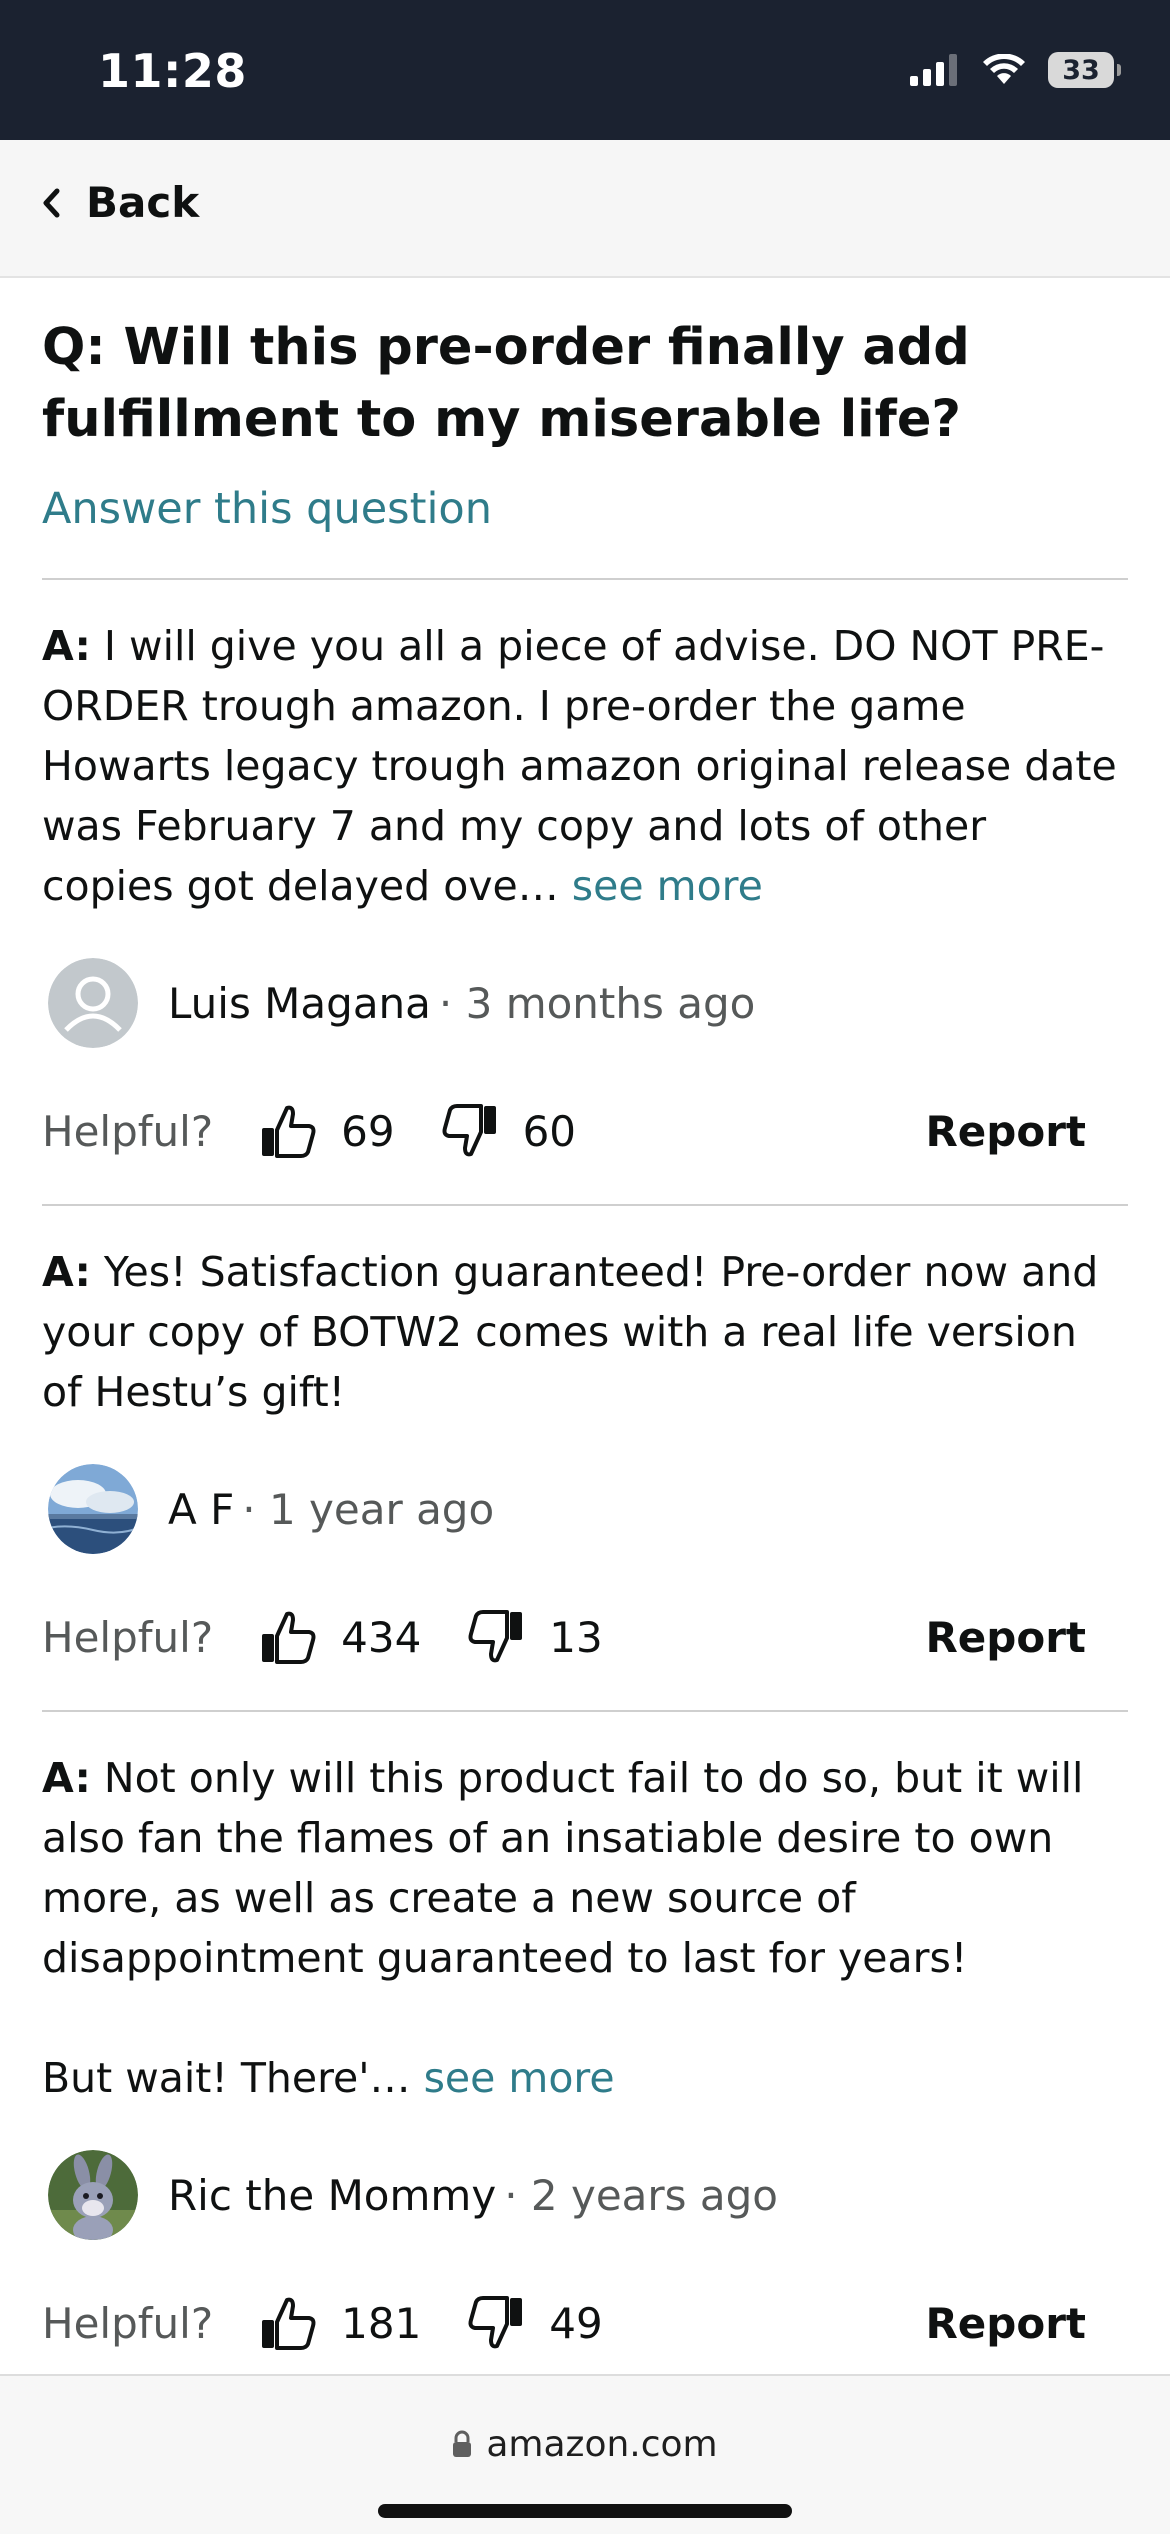  Describe the element at coordinates (93, 1509) in the screenshot. I see `sky-ocean-avatar` at that location.